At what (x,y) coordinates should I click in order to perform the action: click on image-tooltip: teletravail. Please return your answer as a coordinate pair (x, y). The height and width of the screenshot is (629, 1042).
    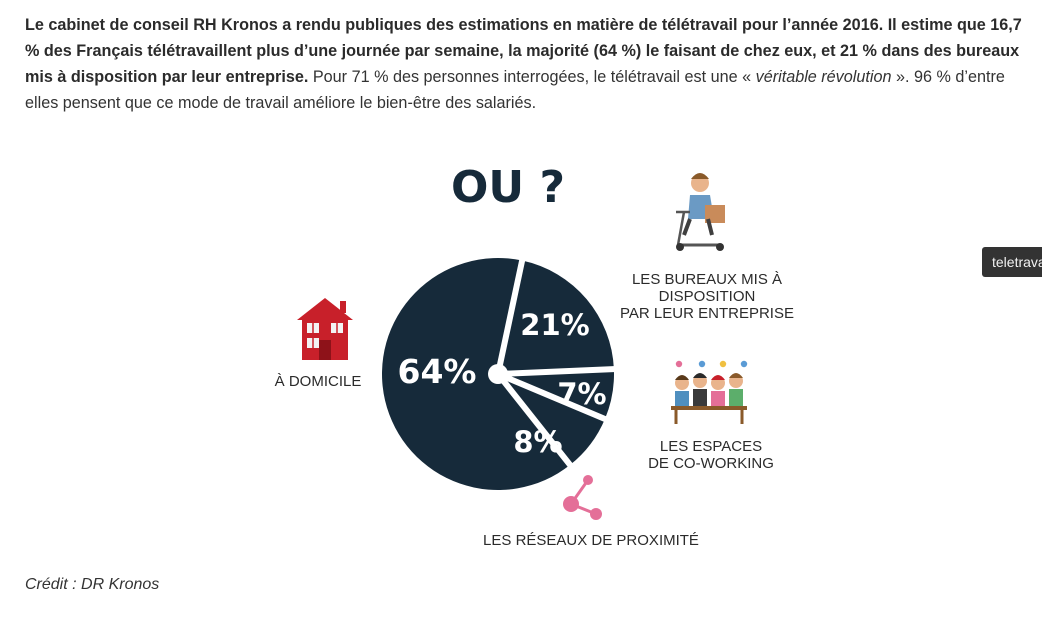
    Looking at the image, I should click on (1012, 262).